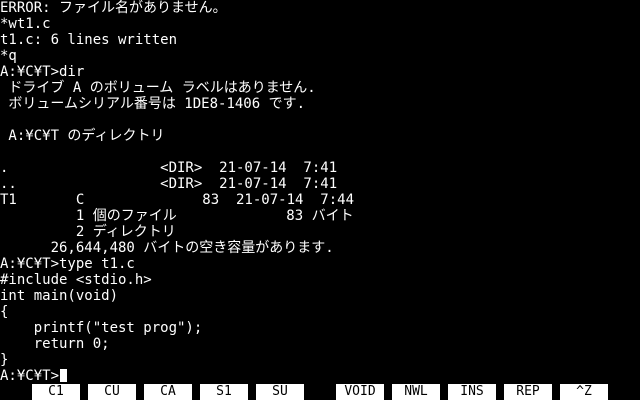 The height and width of the screenshot is (400, 640). Describe the element at coordinates (169, 168) in the screenshot. I see `terminal-line: . <DIR> 21-07-14 7:41` at that location.